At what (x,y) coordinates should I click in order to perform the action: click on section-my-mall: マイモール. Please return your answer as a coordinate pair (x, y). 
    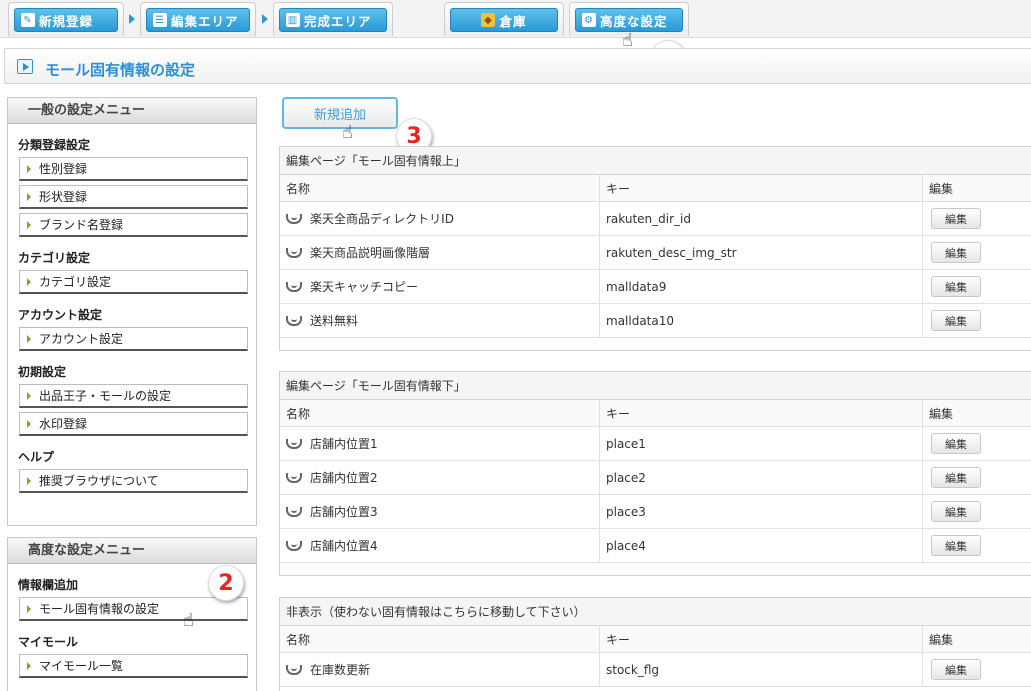
    Looking at the image, I should click on (48, 642).